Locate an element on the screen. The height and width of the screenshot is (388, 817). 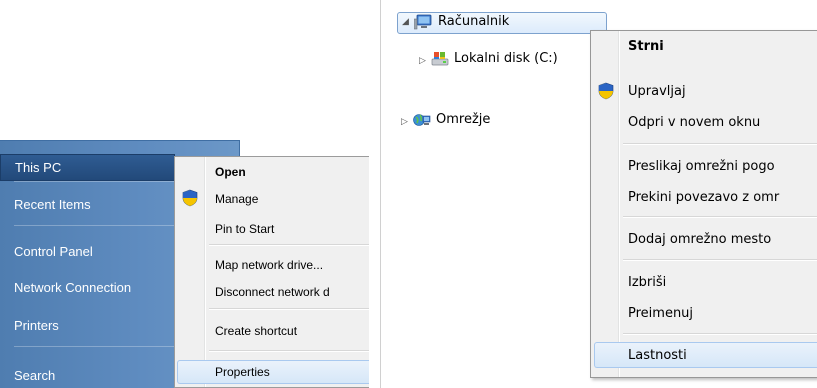
menu-item-strni: Strni is located at coordinates (646, 46).